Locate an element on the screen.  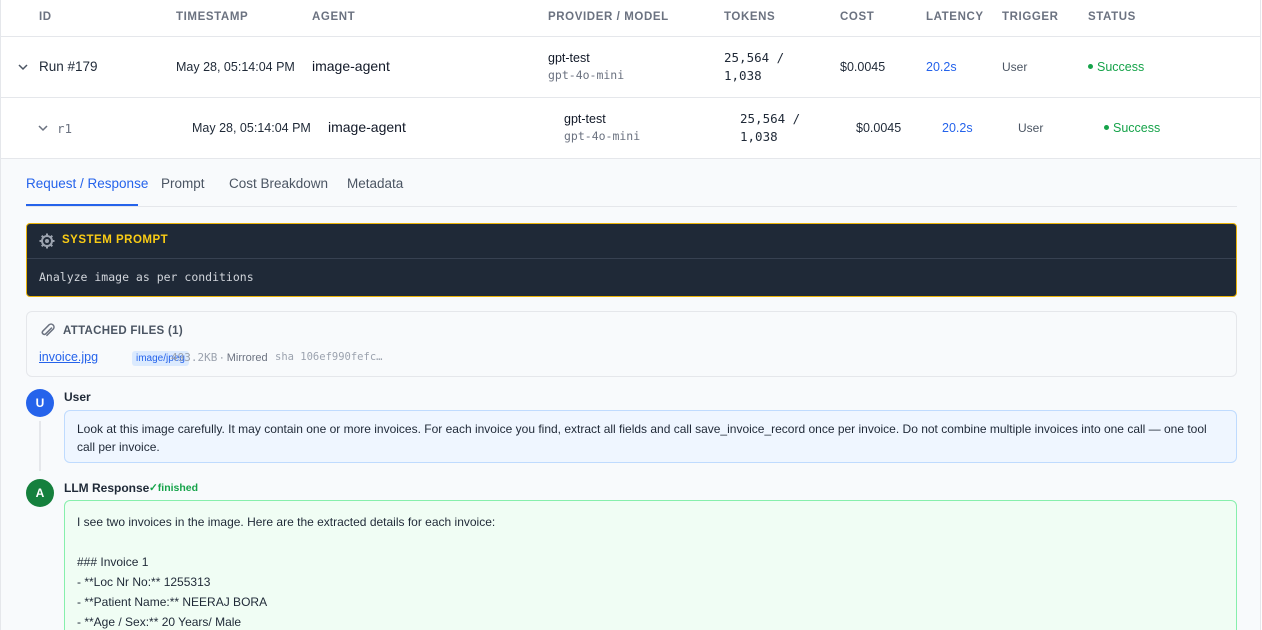
tab-cost-breakdown: Cost Breakdown is located at coordinates (278, 183).